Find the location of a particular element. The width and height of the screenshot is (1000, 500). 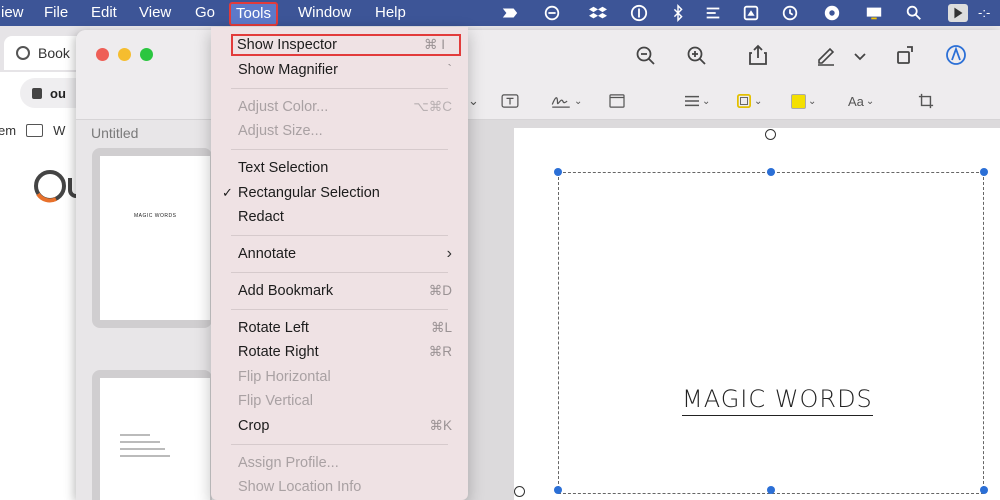

selection-handle-top-mid is located at coordinates (771, 172).